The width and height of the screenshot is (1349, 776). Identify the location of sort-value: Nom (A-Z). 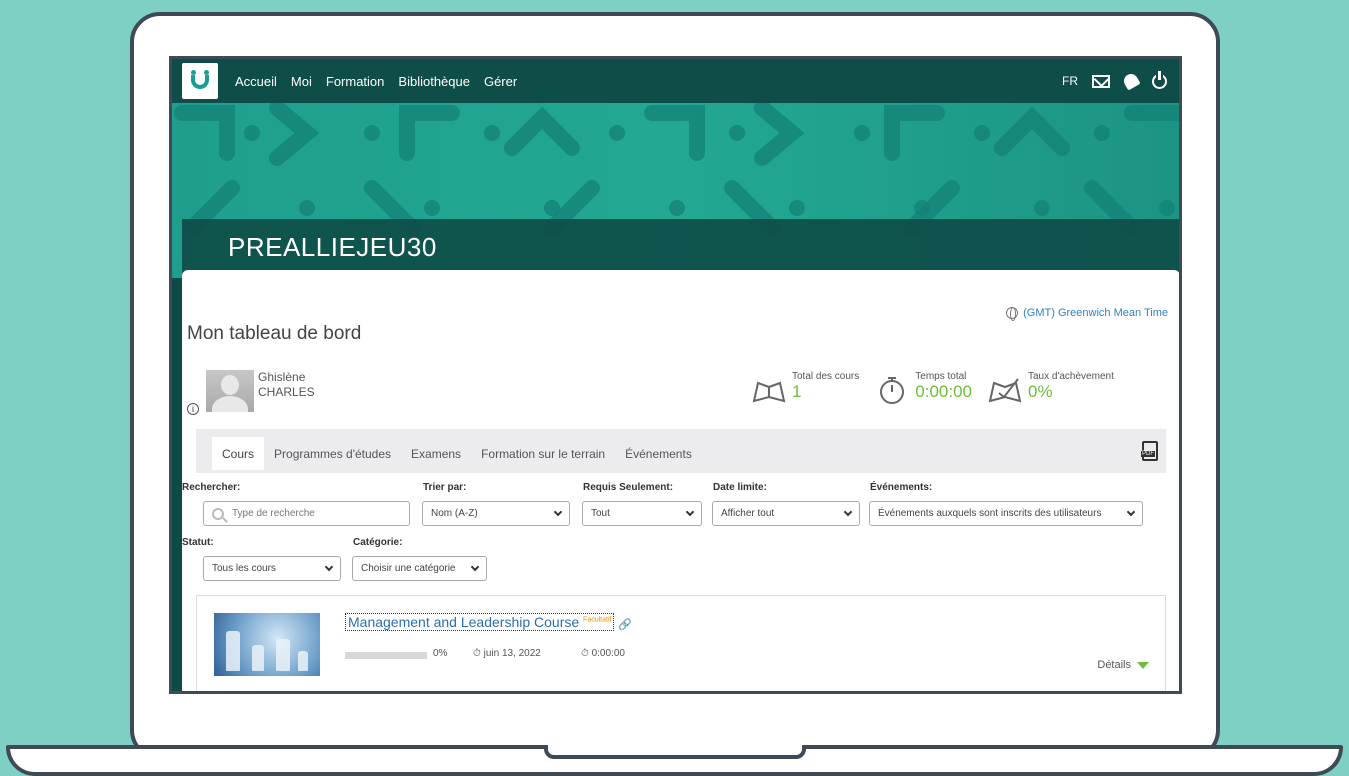
(454, 513).